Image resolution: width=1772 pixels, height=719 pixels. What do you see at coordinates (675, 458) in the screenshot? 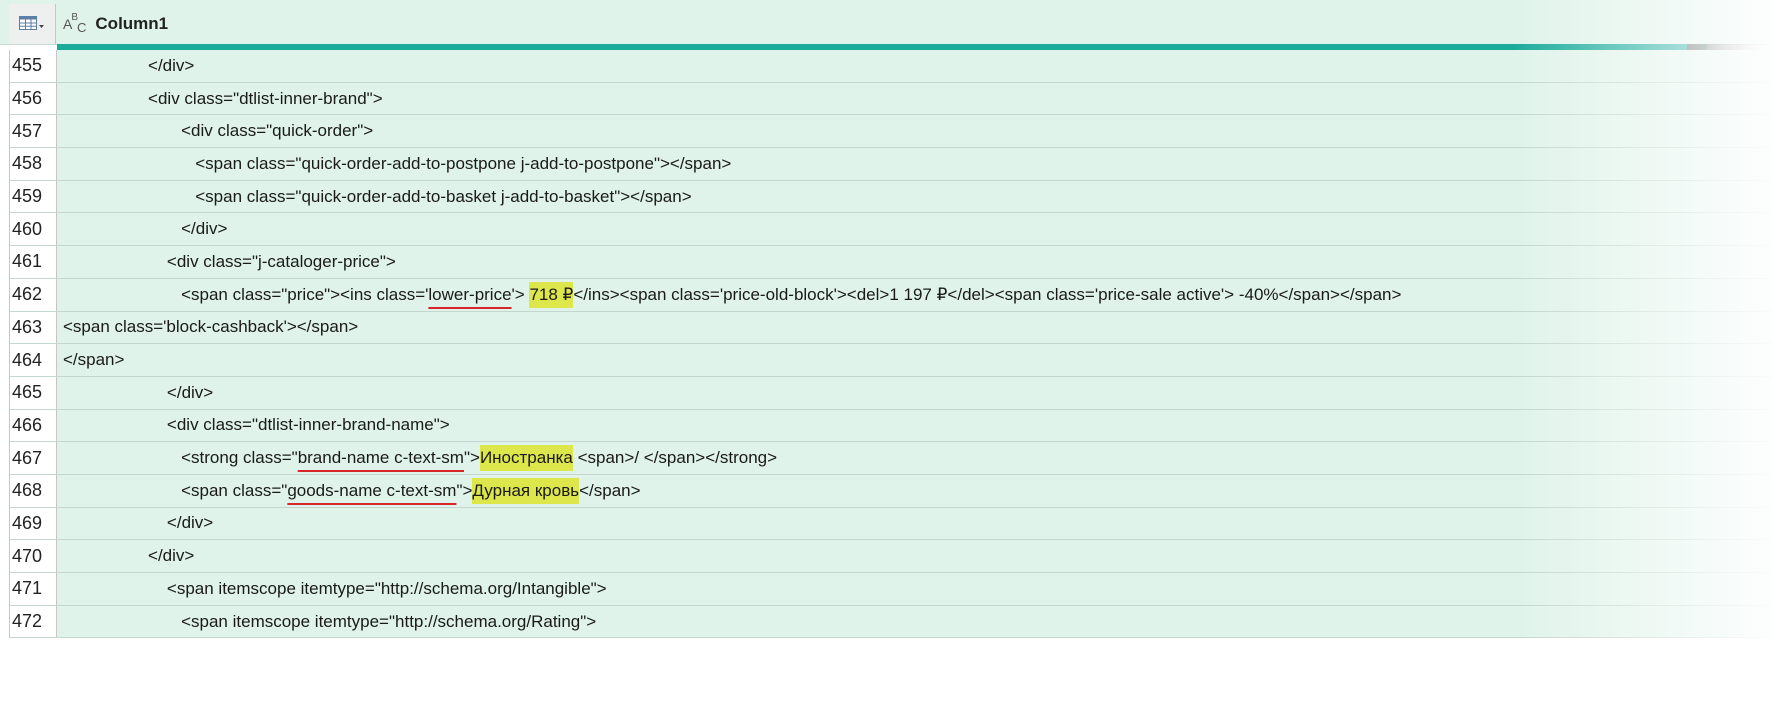
I see `cell-text: <span>/ </span></strong>` at bounding box center [675, 458].